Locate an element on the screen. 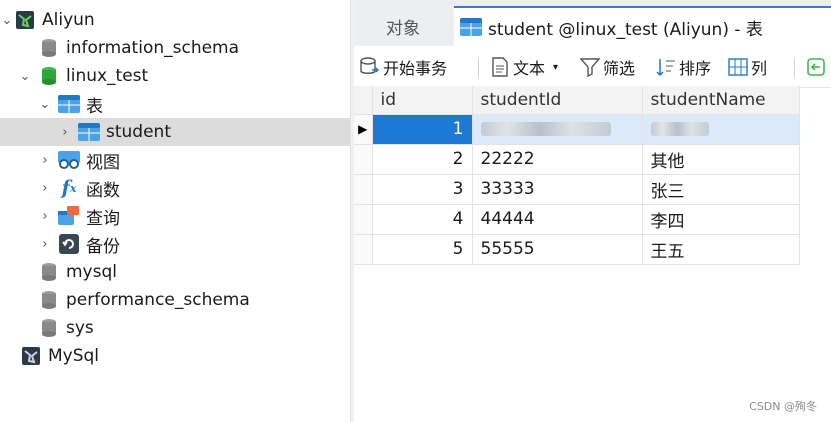  tree-item-views: › 视图 is located at coordinates (175, 160).